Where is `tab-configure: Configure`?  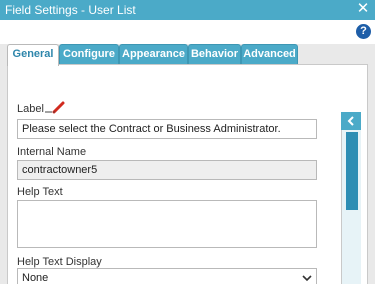
tab-configure: Configure is located at coordinates (89, 54).